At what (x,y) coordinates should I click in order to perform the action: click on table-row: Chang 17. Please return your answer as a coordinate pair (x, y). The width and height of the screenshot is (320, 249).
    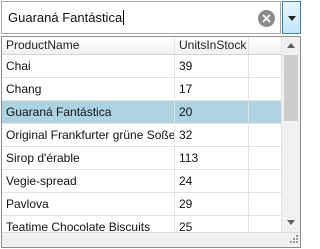
    Looking at the image, I should click on (141, 89).